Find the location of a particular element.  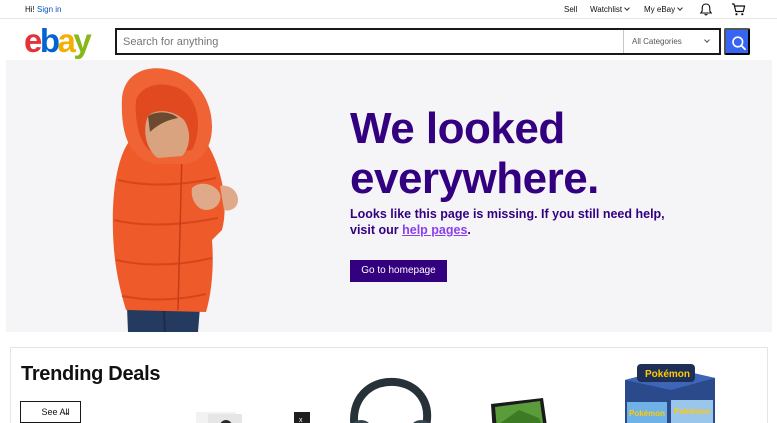

help-message-end: . is located at coordinates (469, 230).